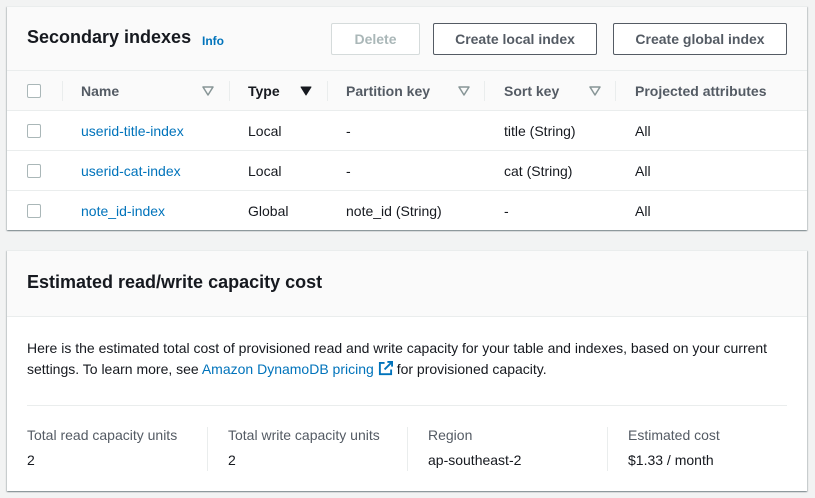 The height and width of the screenshot is (498, 815). Describe the element at coordinates (306, 91) in the screenshot. I see `sort-descending-icon` at that location.